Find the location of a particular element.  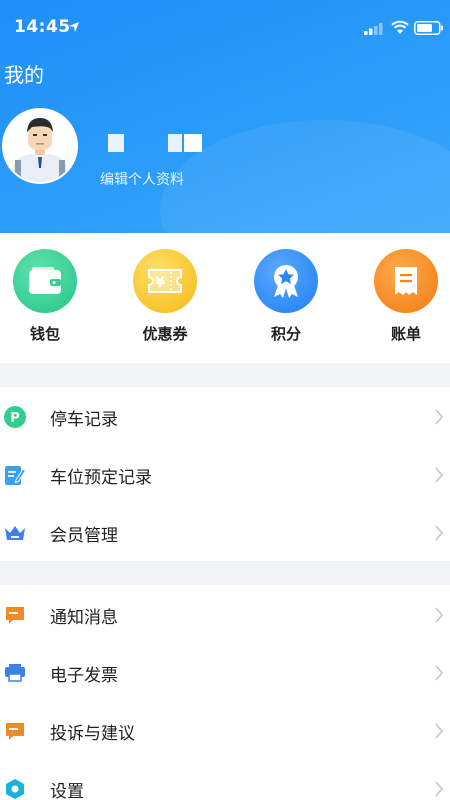

menu-item-label: 车位预定记录 is located at coordinates (101, 478).